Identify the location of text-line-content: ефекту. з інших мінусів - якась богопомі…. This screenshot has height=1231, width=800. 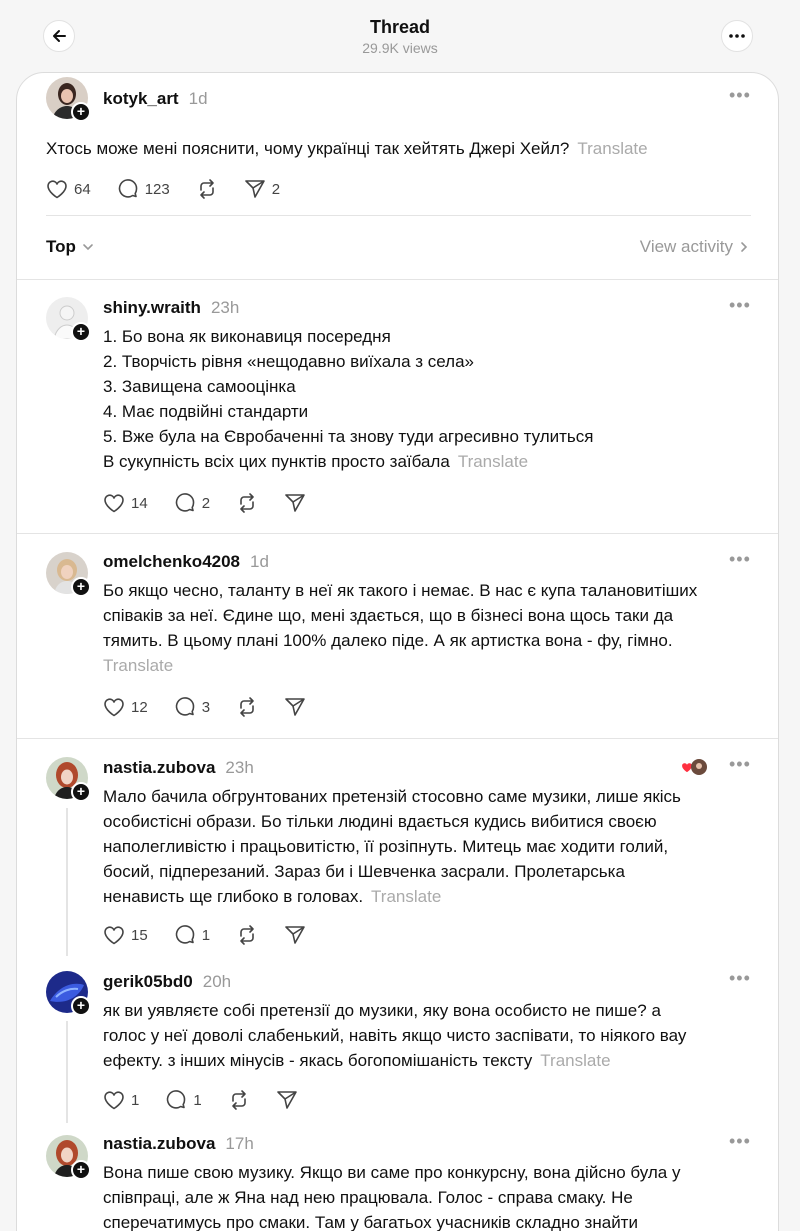
(318, 1060).